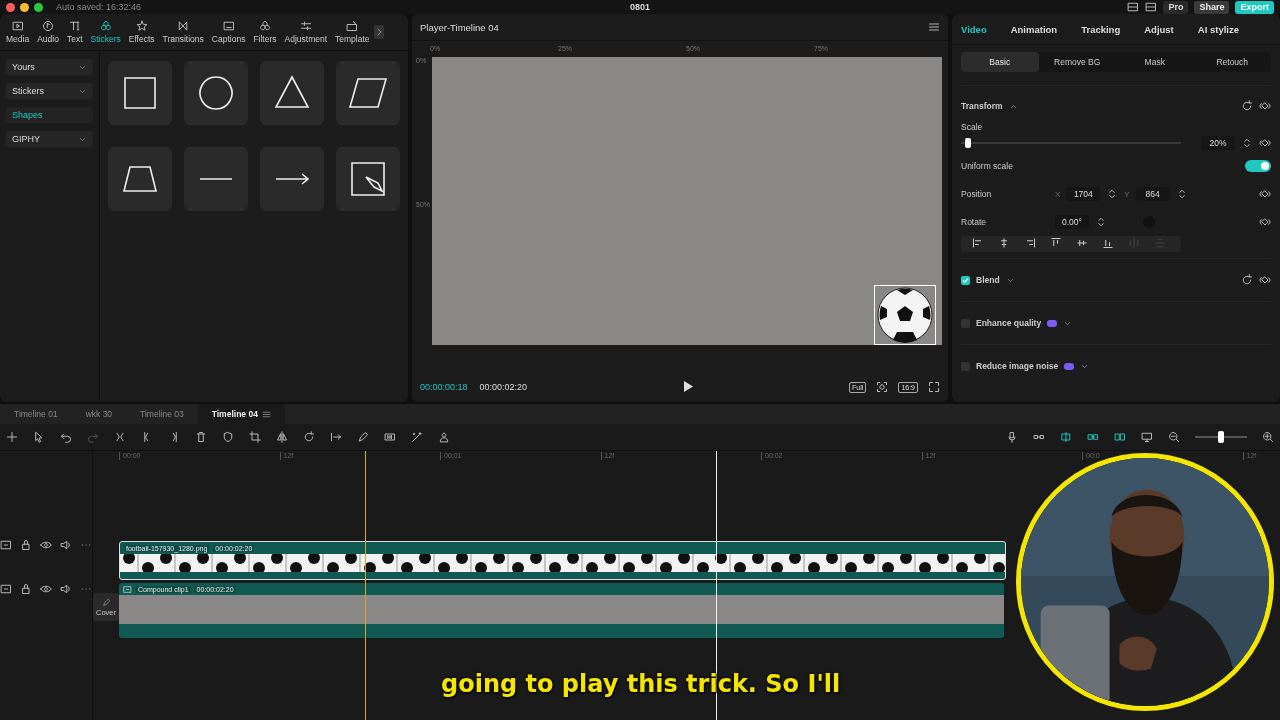 The height and width of the screenshot is (720, 1280). What do you see at coordinates (141, 26) in the screenshot?
I see `star-icon` at bounding box center [141, 26].